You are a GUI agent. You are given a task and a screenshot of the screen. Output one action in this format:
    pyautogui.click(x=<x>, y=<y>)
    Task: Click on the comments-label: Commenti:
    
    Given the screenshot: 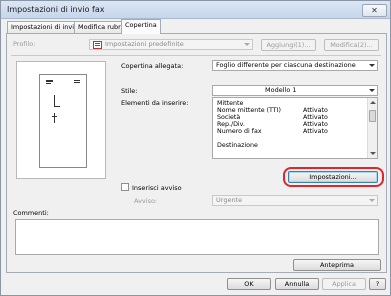 What is the action you would take?
    pyautogui.click(x=31, y=213)
    